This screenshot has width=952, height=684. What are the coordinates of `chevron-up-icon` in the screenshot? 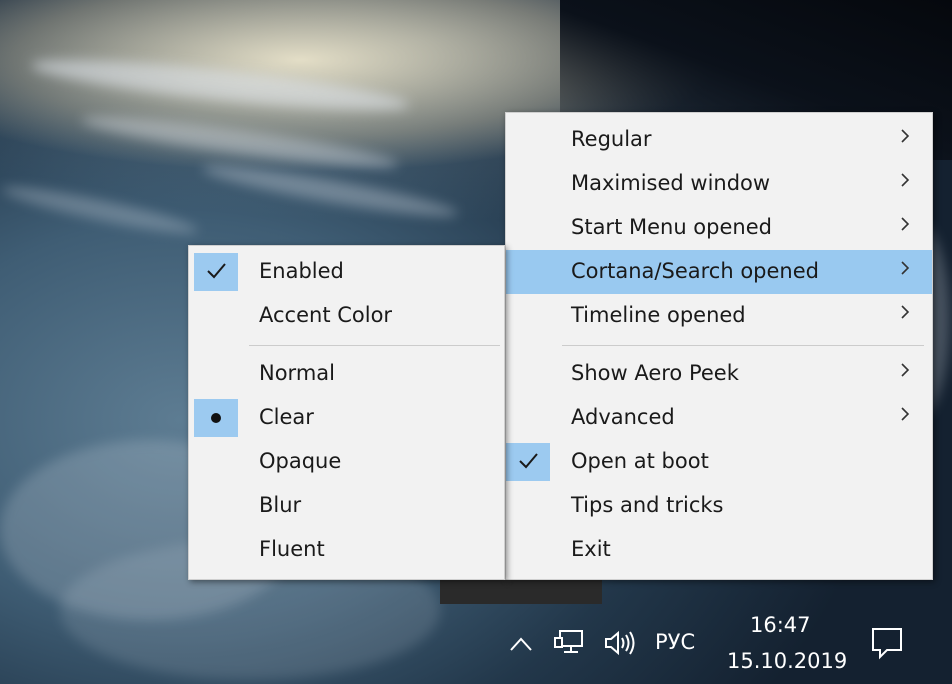 It's located at (521, 645).